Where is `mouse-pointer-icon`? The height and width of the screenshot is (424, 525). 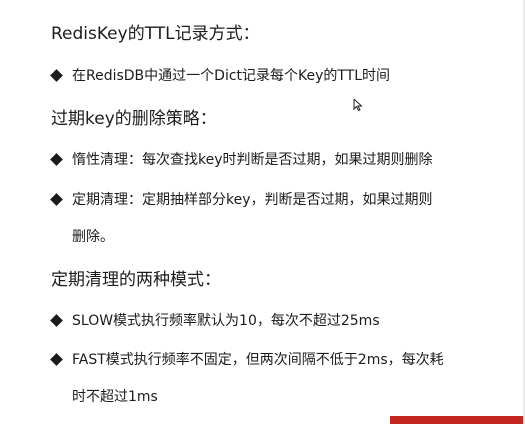
mouse-pointer-icon is located at coordinates (358, 105).